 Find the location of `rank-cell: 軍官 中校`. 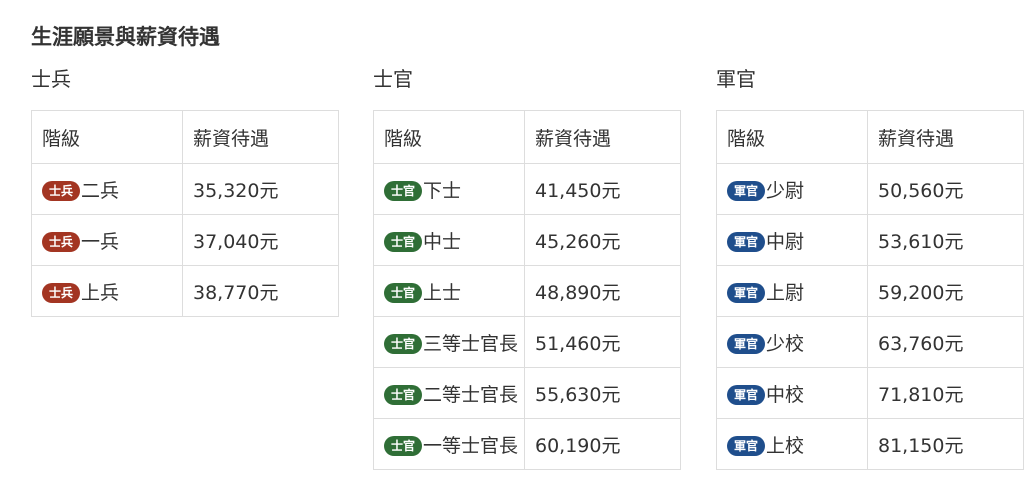

rank-cell: 軍官 中校 is located at coordinates (792, 393).